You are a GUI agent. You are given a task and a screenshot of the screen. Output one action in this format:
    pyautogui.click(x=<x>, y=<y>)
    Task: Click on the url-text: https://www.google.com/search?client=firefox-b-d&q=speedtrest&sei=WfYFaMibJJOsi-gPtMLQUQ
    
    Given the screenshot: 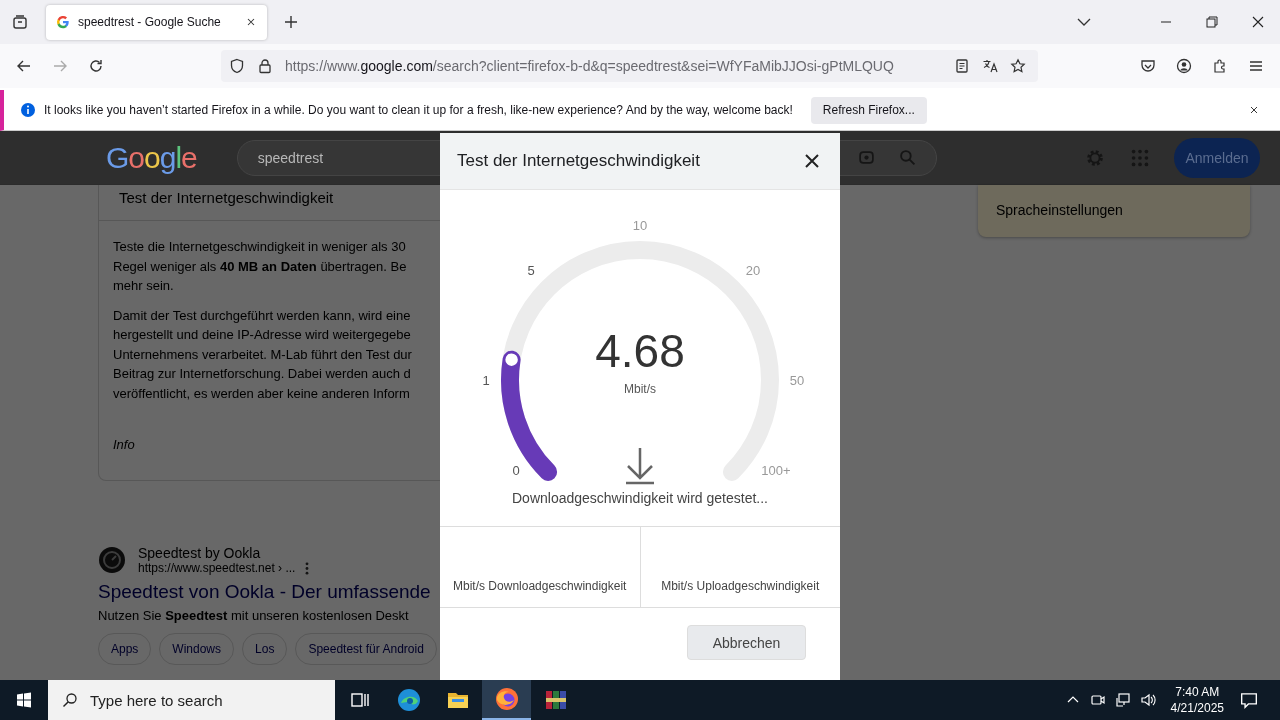 What is the action you would take?
    pyautogui.click(x=589, y=66)
    